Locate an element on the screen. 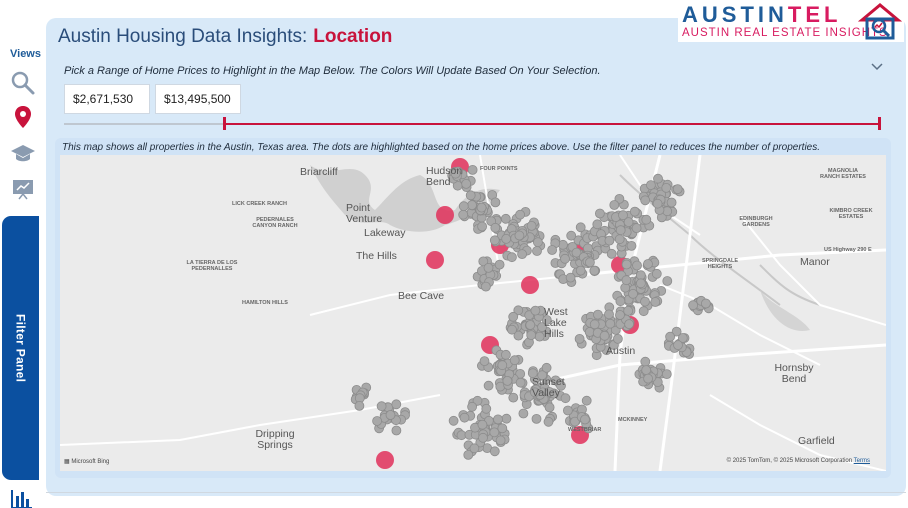  map-label-kimbro: KIMBRO CREEK ESTATES is located at coordinates (851, 214).